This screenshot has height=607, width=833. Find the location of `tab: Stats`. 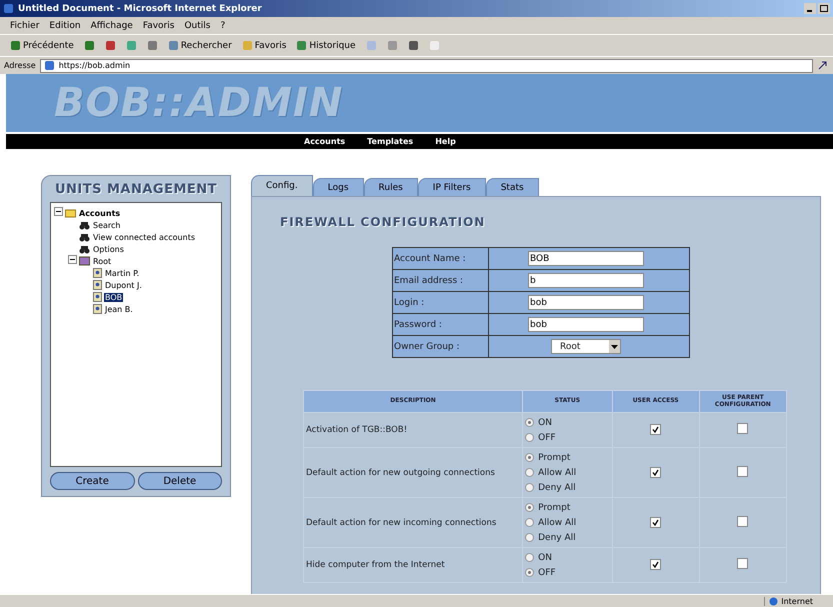

tab: Stats is located at coordinates (512, 187).